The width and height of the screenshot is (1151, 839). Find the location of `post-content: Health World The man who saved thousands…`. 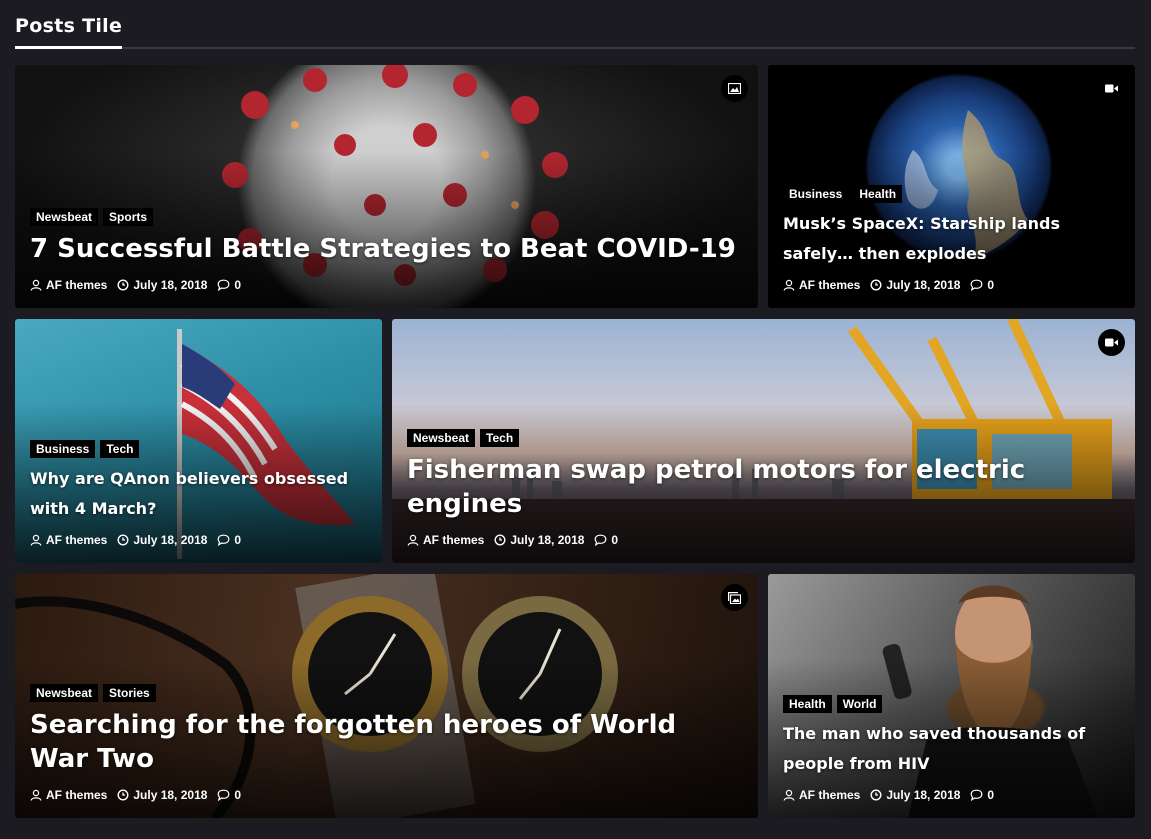

post-content: Health World The man who saved thousands… is located at coordinates (951, 748).